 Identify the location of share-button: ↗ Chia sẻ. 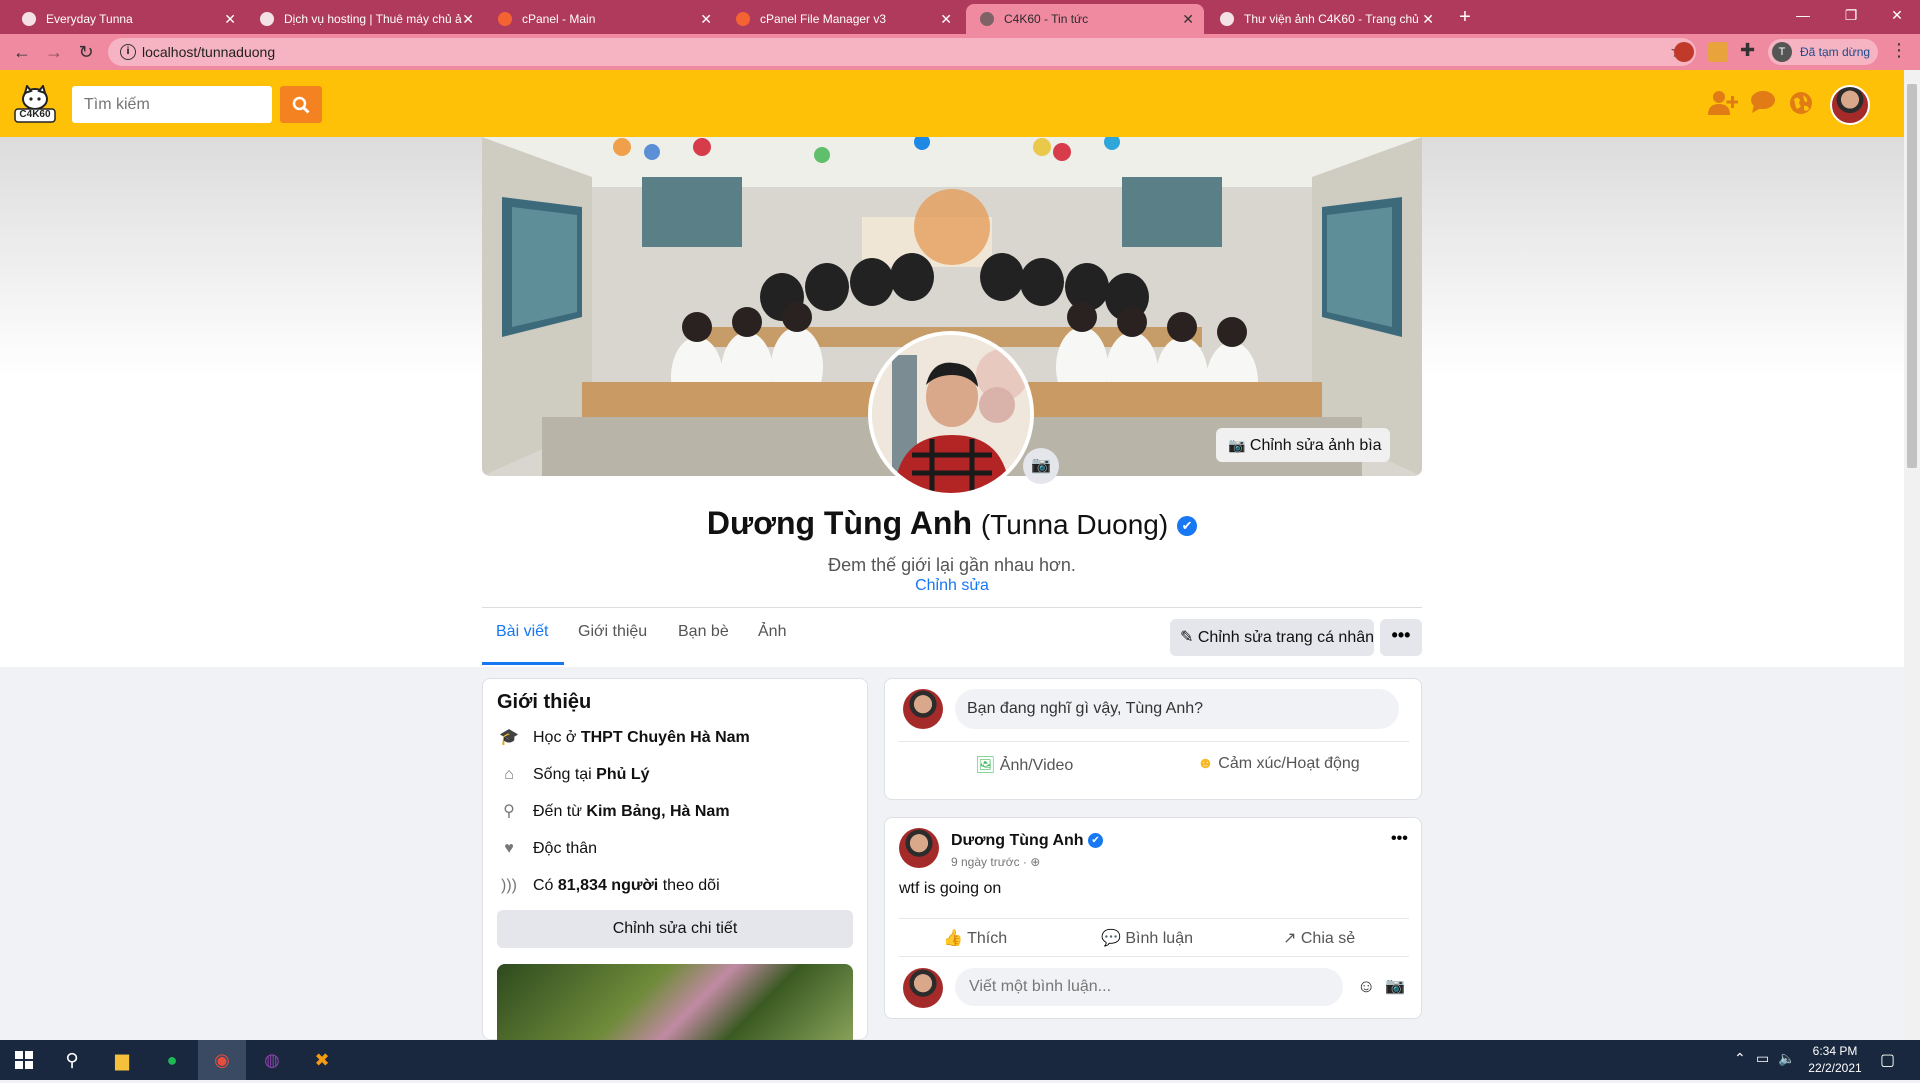
(1319, 938).